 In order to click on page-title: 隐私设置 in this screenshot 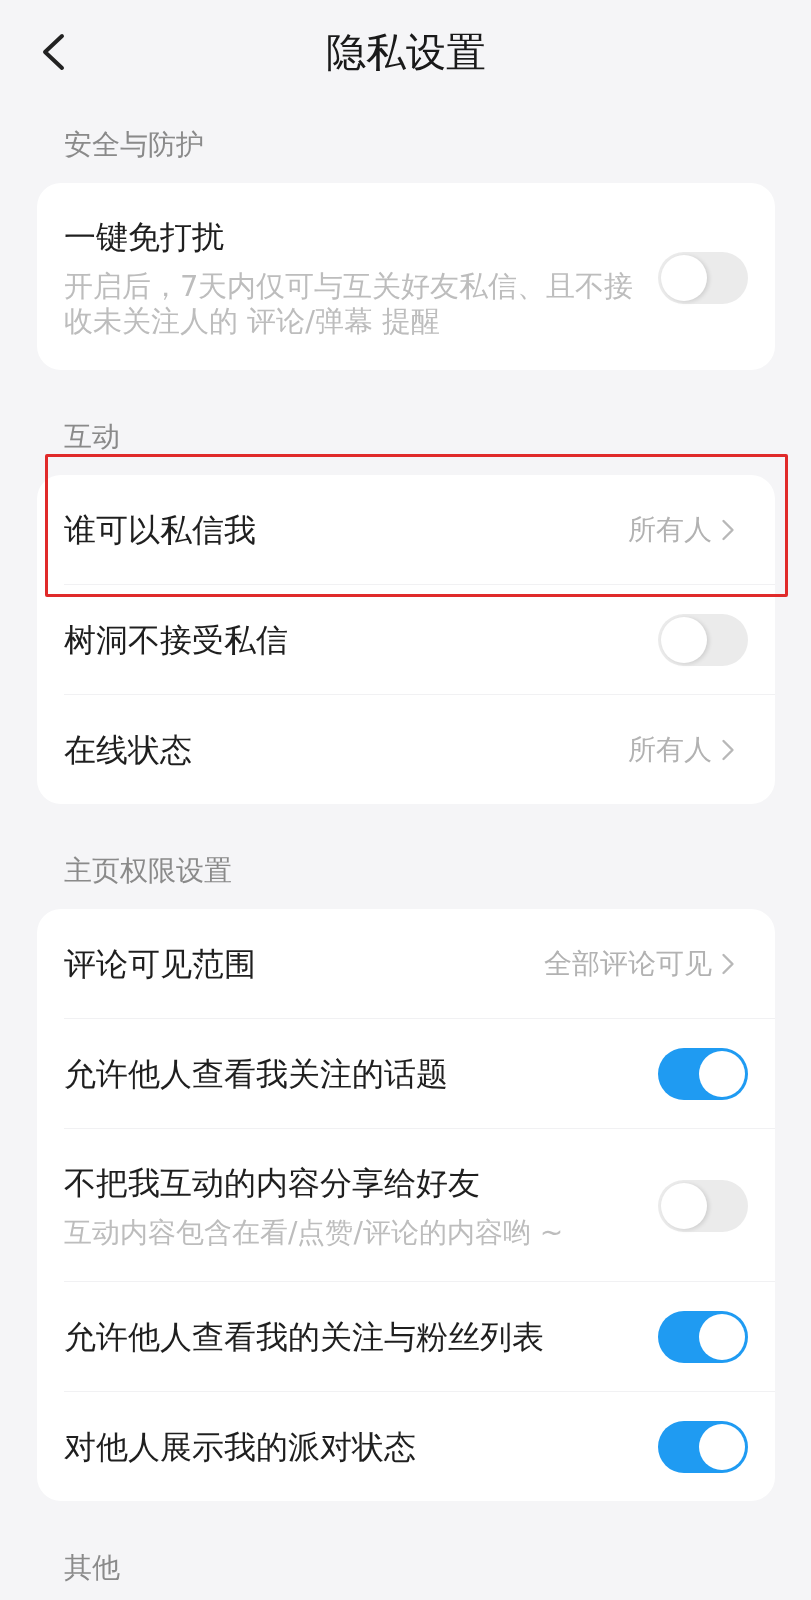, I will do `click(405, 52)`.